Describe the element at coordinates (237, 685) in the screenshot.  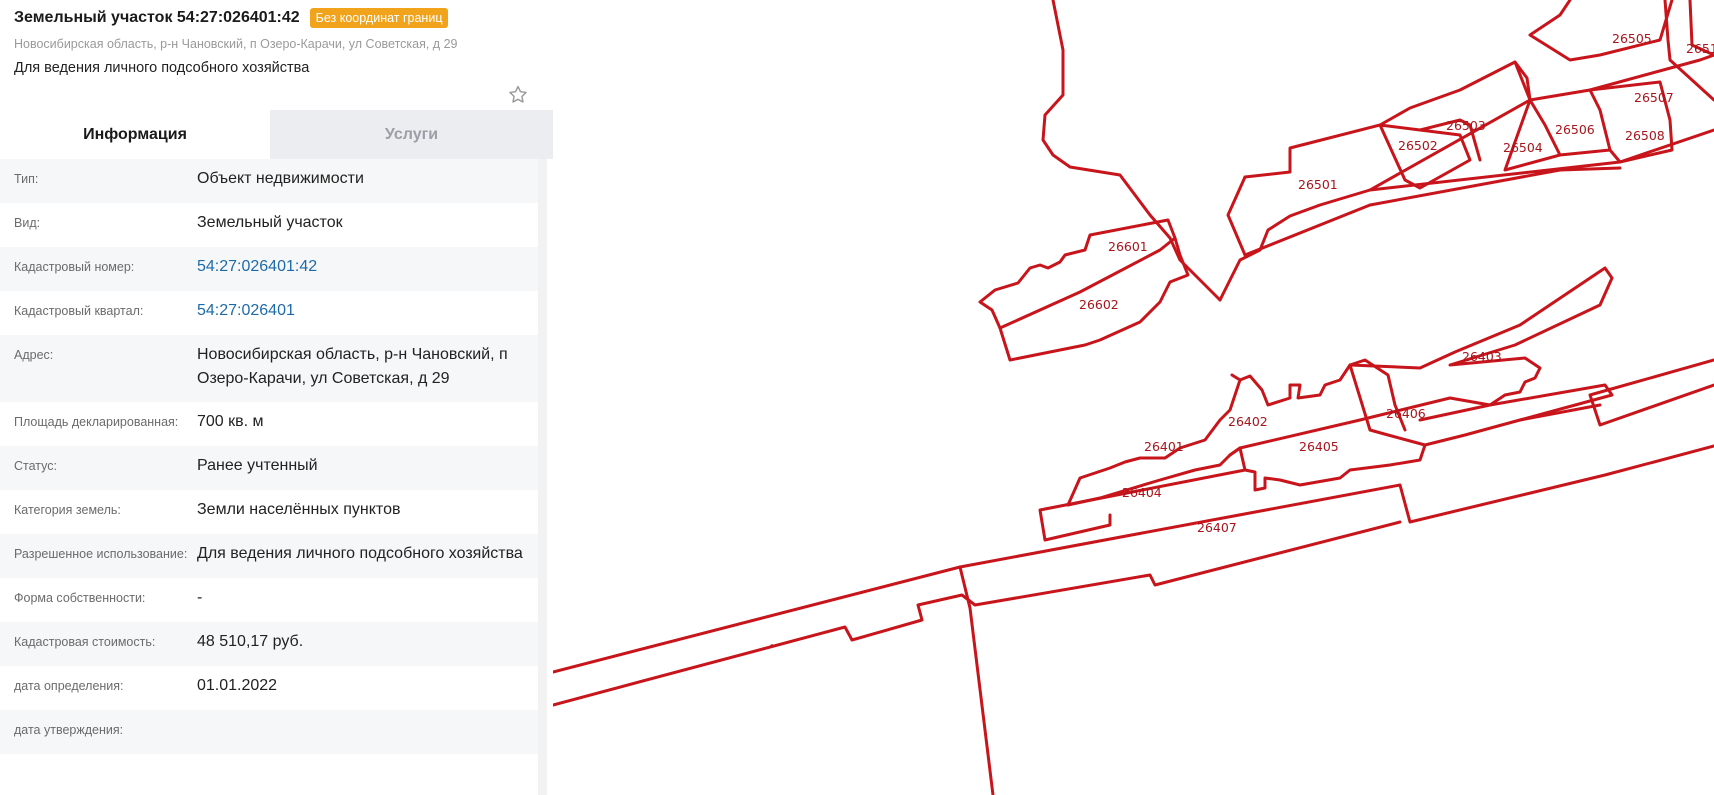
I see `info-value: 01.01.2022` at that location.